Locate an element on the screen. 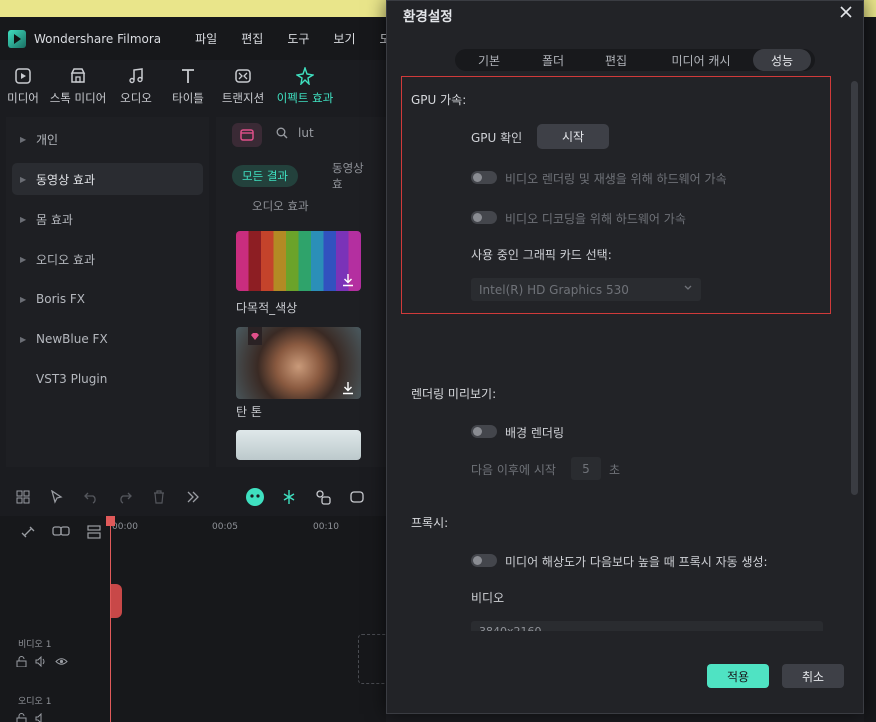 The image size is (876, 722). timeline-toolbar is located at coordinates (193, 497).